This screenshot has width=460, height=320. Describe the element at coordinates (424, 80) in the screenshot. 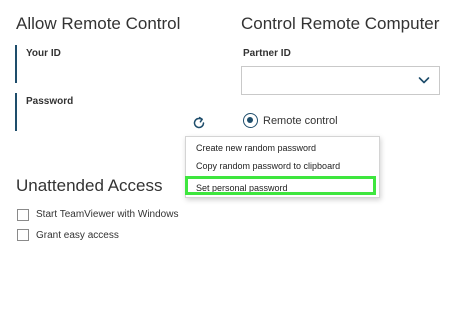

I see `chevron-down-icon` at that location.